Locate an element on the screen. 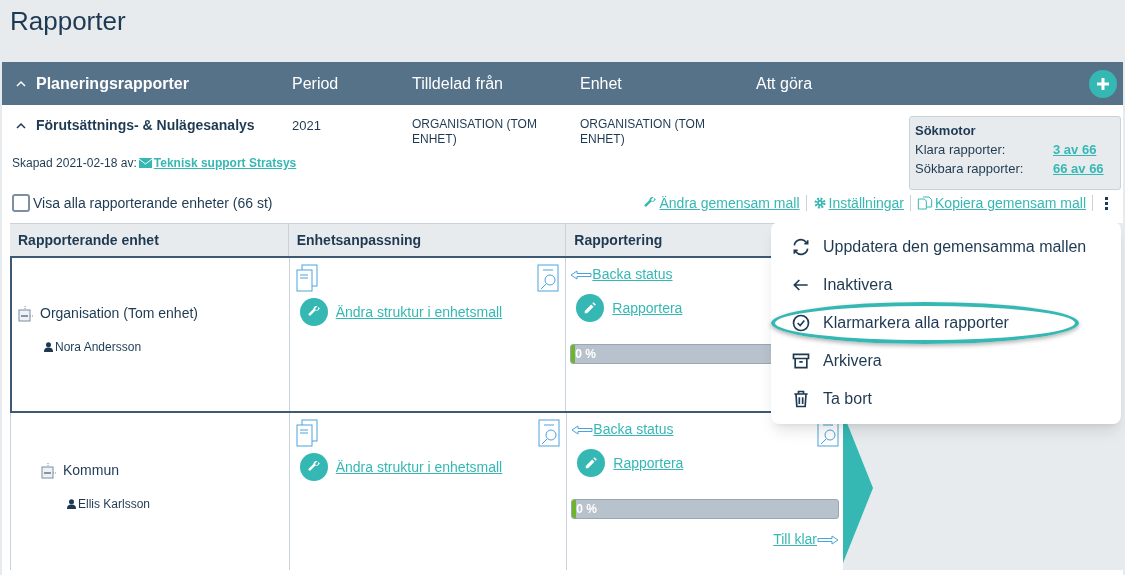  stat-link: 3 av 66 is located at coordinates (1075, 149).